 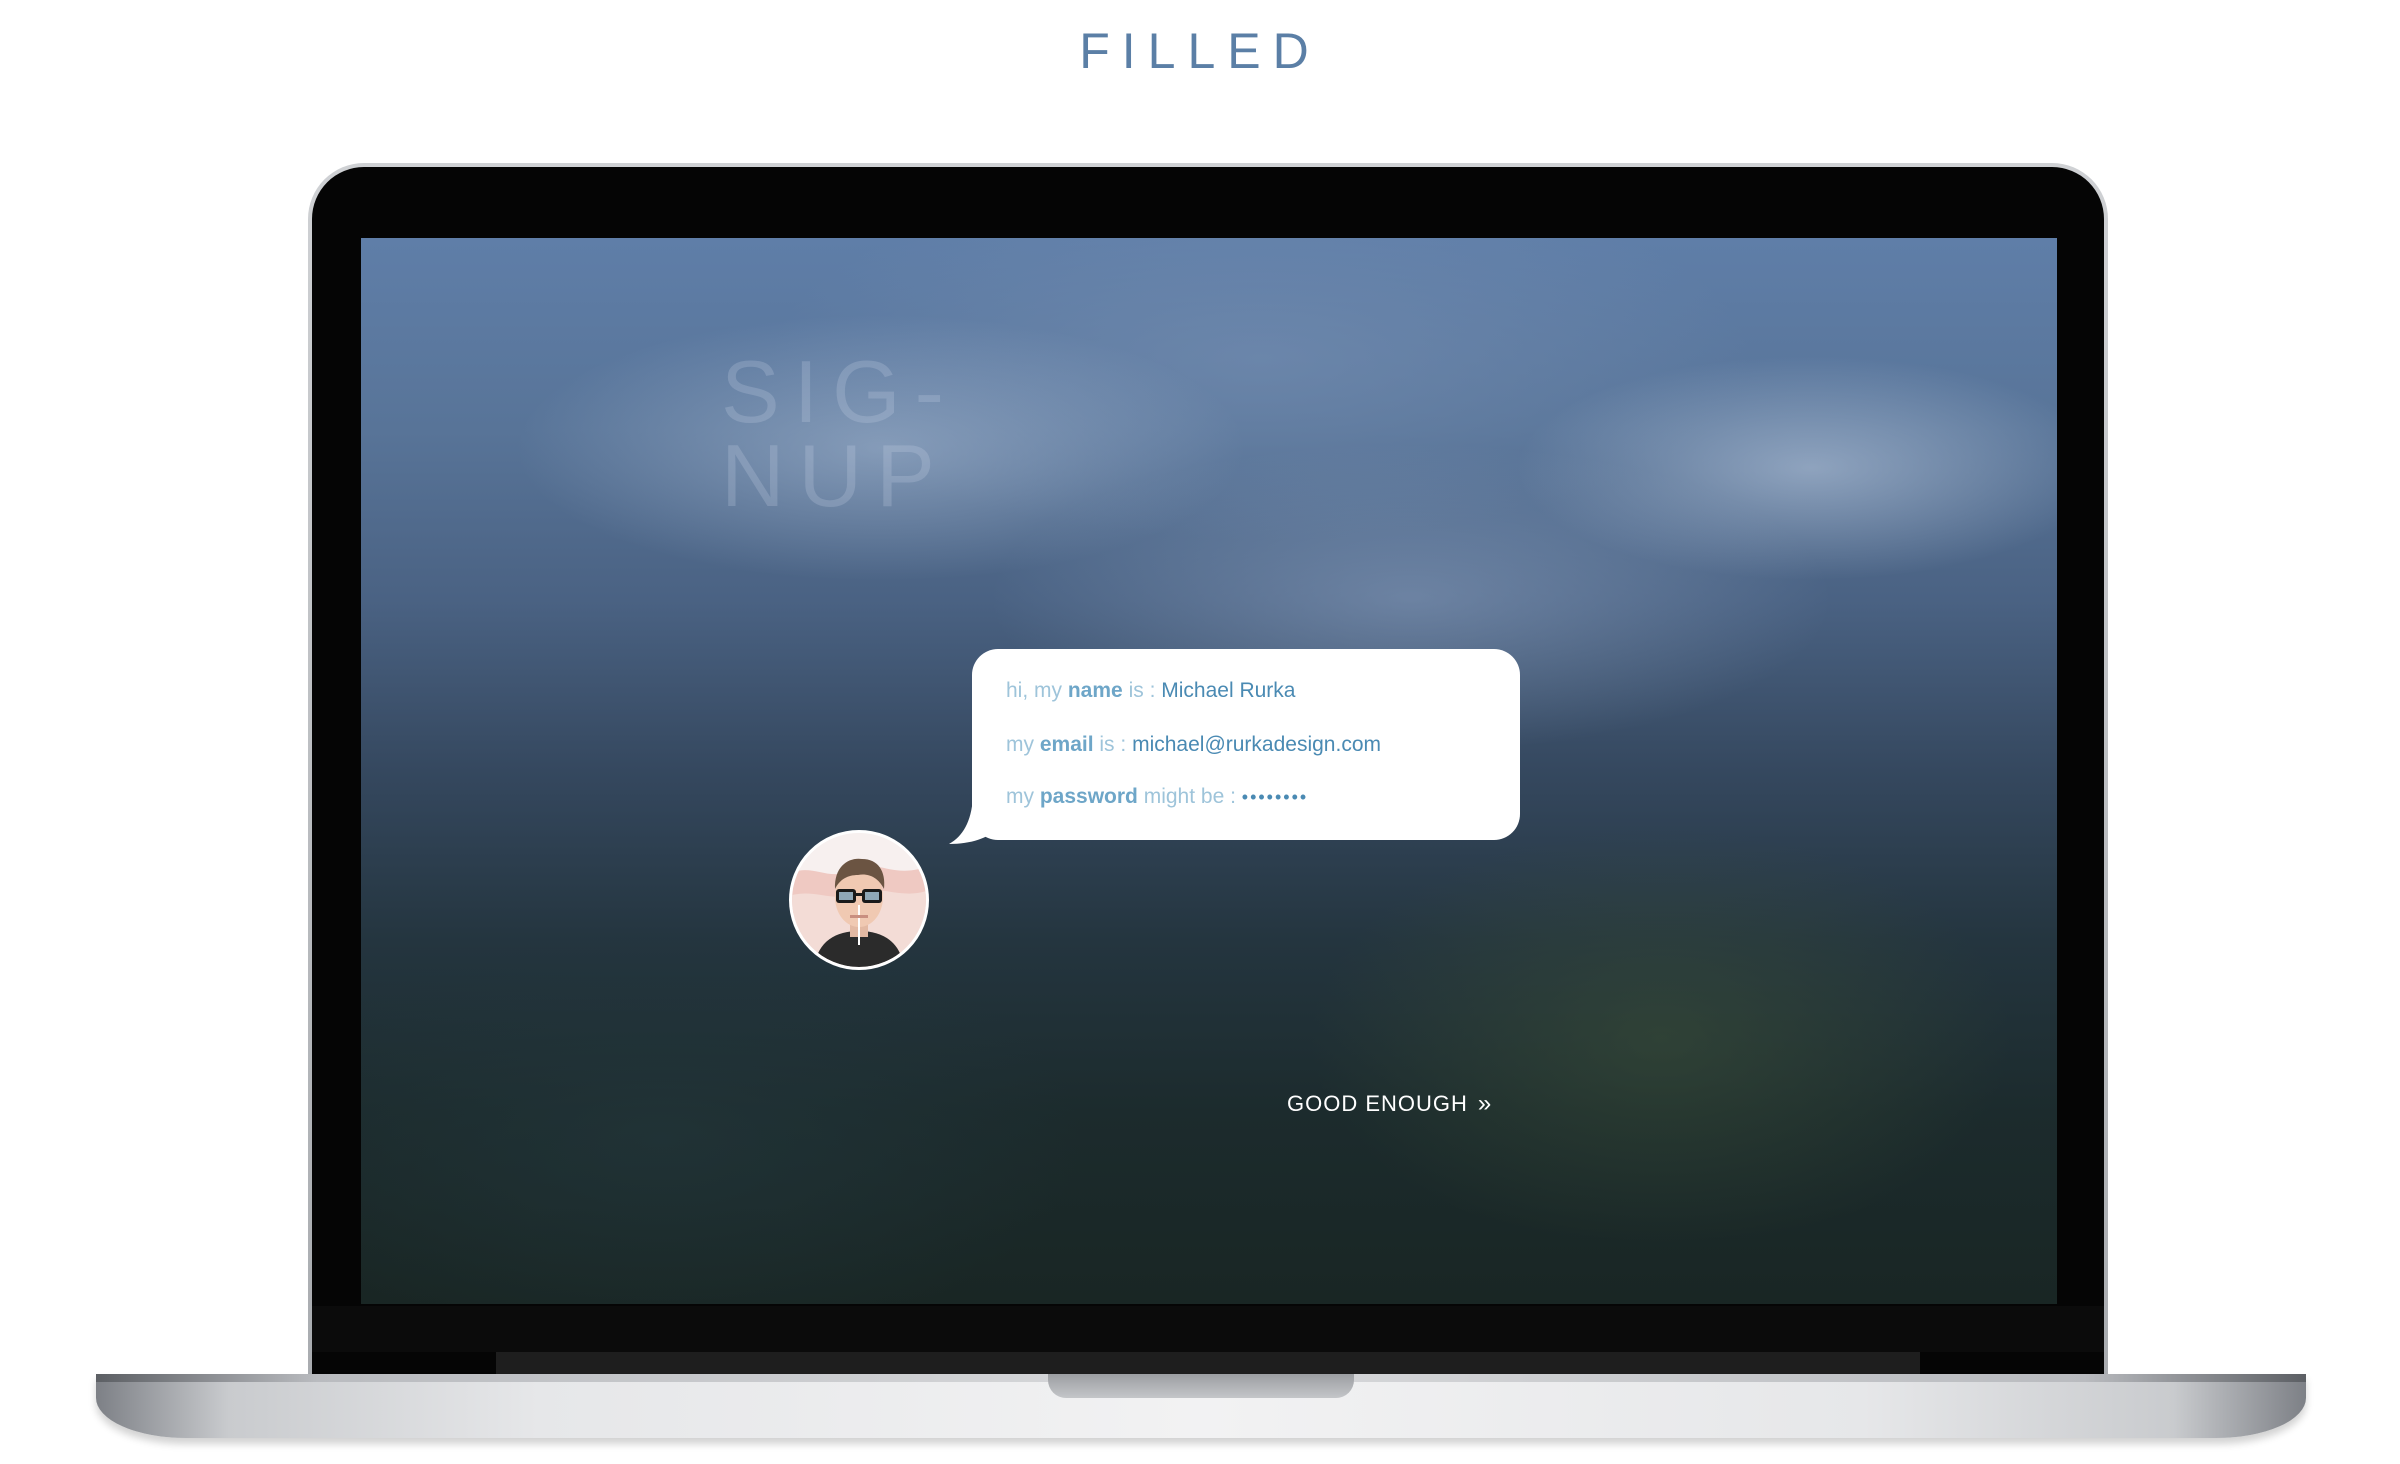 What do you see at coordinates (1201, 1386) in the screenshot?
I see `laptop-opening-notch` at bounding box center [1201, 1386].